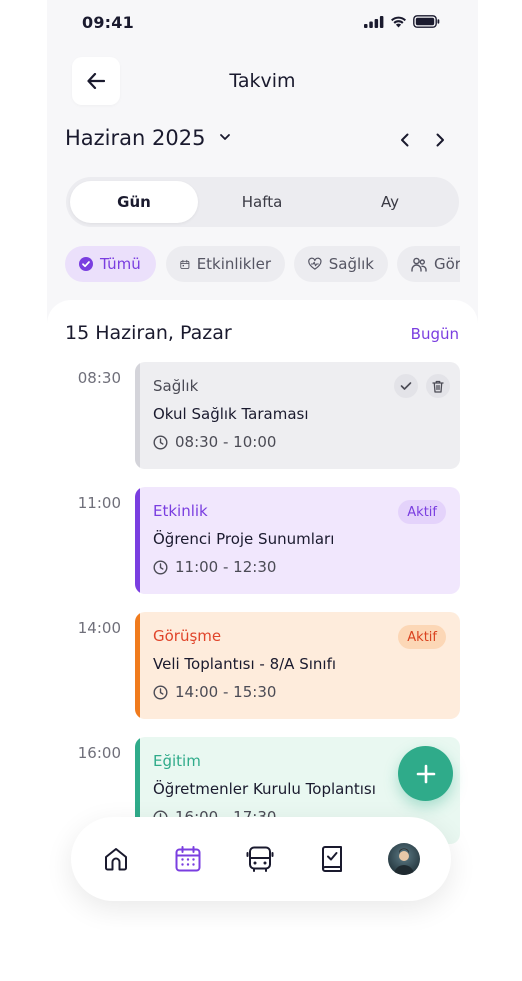 The width and height of the screenshot is (522, 981). What do you see at coordinates (315, 263) in the screenshot?
I see `heart-pulse-icon` at bounding box center [315, 263].